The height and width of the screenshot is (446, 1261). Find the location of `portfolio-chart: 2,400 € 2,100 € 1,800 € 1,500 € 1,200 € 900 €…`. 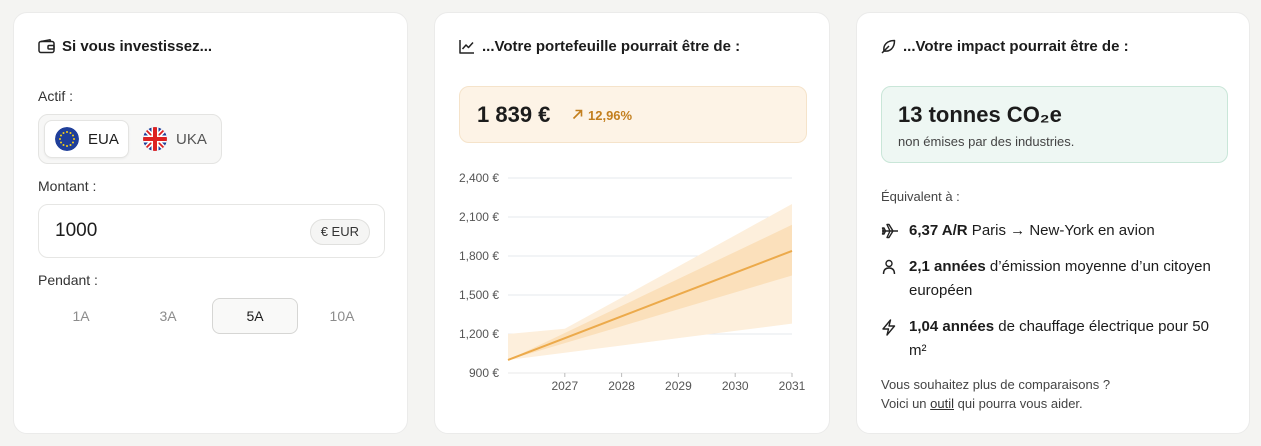

portfolio-chart: 2,400 € 2,100 € 1,800 € 1,500 € 1,200 € 900 €… is located at coordinates (632, 282).